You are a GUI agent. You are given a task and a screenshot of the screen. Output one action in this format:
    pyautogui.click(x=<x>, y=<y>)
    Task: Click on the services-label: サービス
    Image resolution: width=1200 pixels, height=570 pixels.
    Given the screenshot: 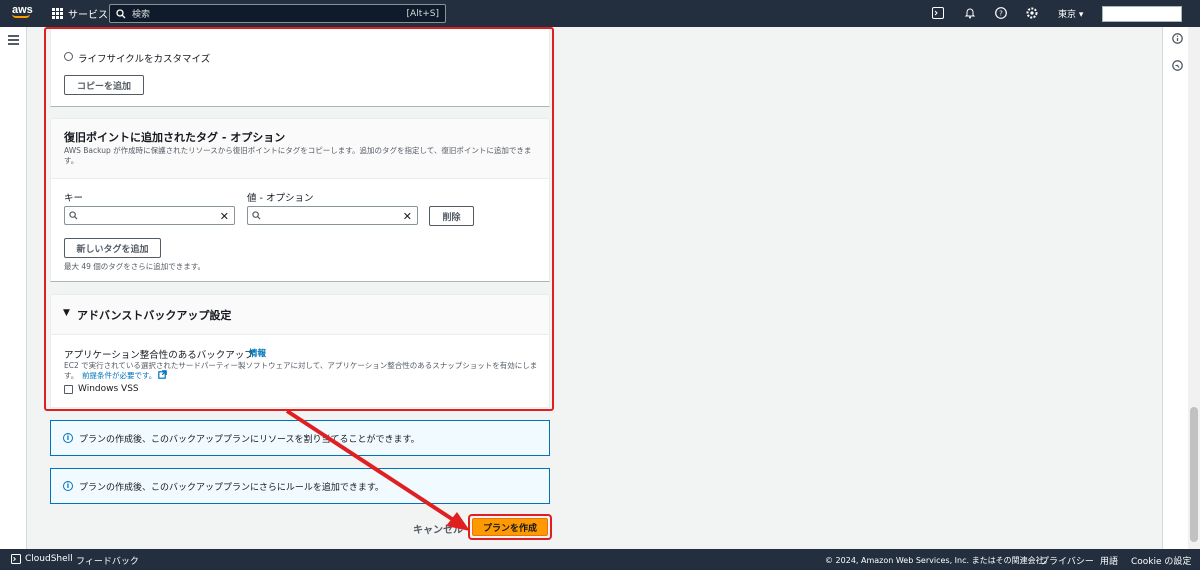 What is the action you would take?
    pyautogui.click(x=88, y=15)
    